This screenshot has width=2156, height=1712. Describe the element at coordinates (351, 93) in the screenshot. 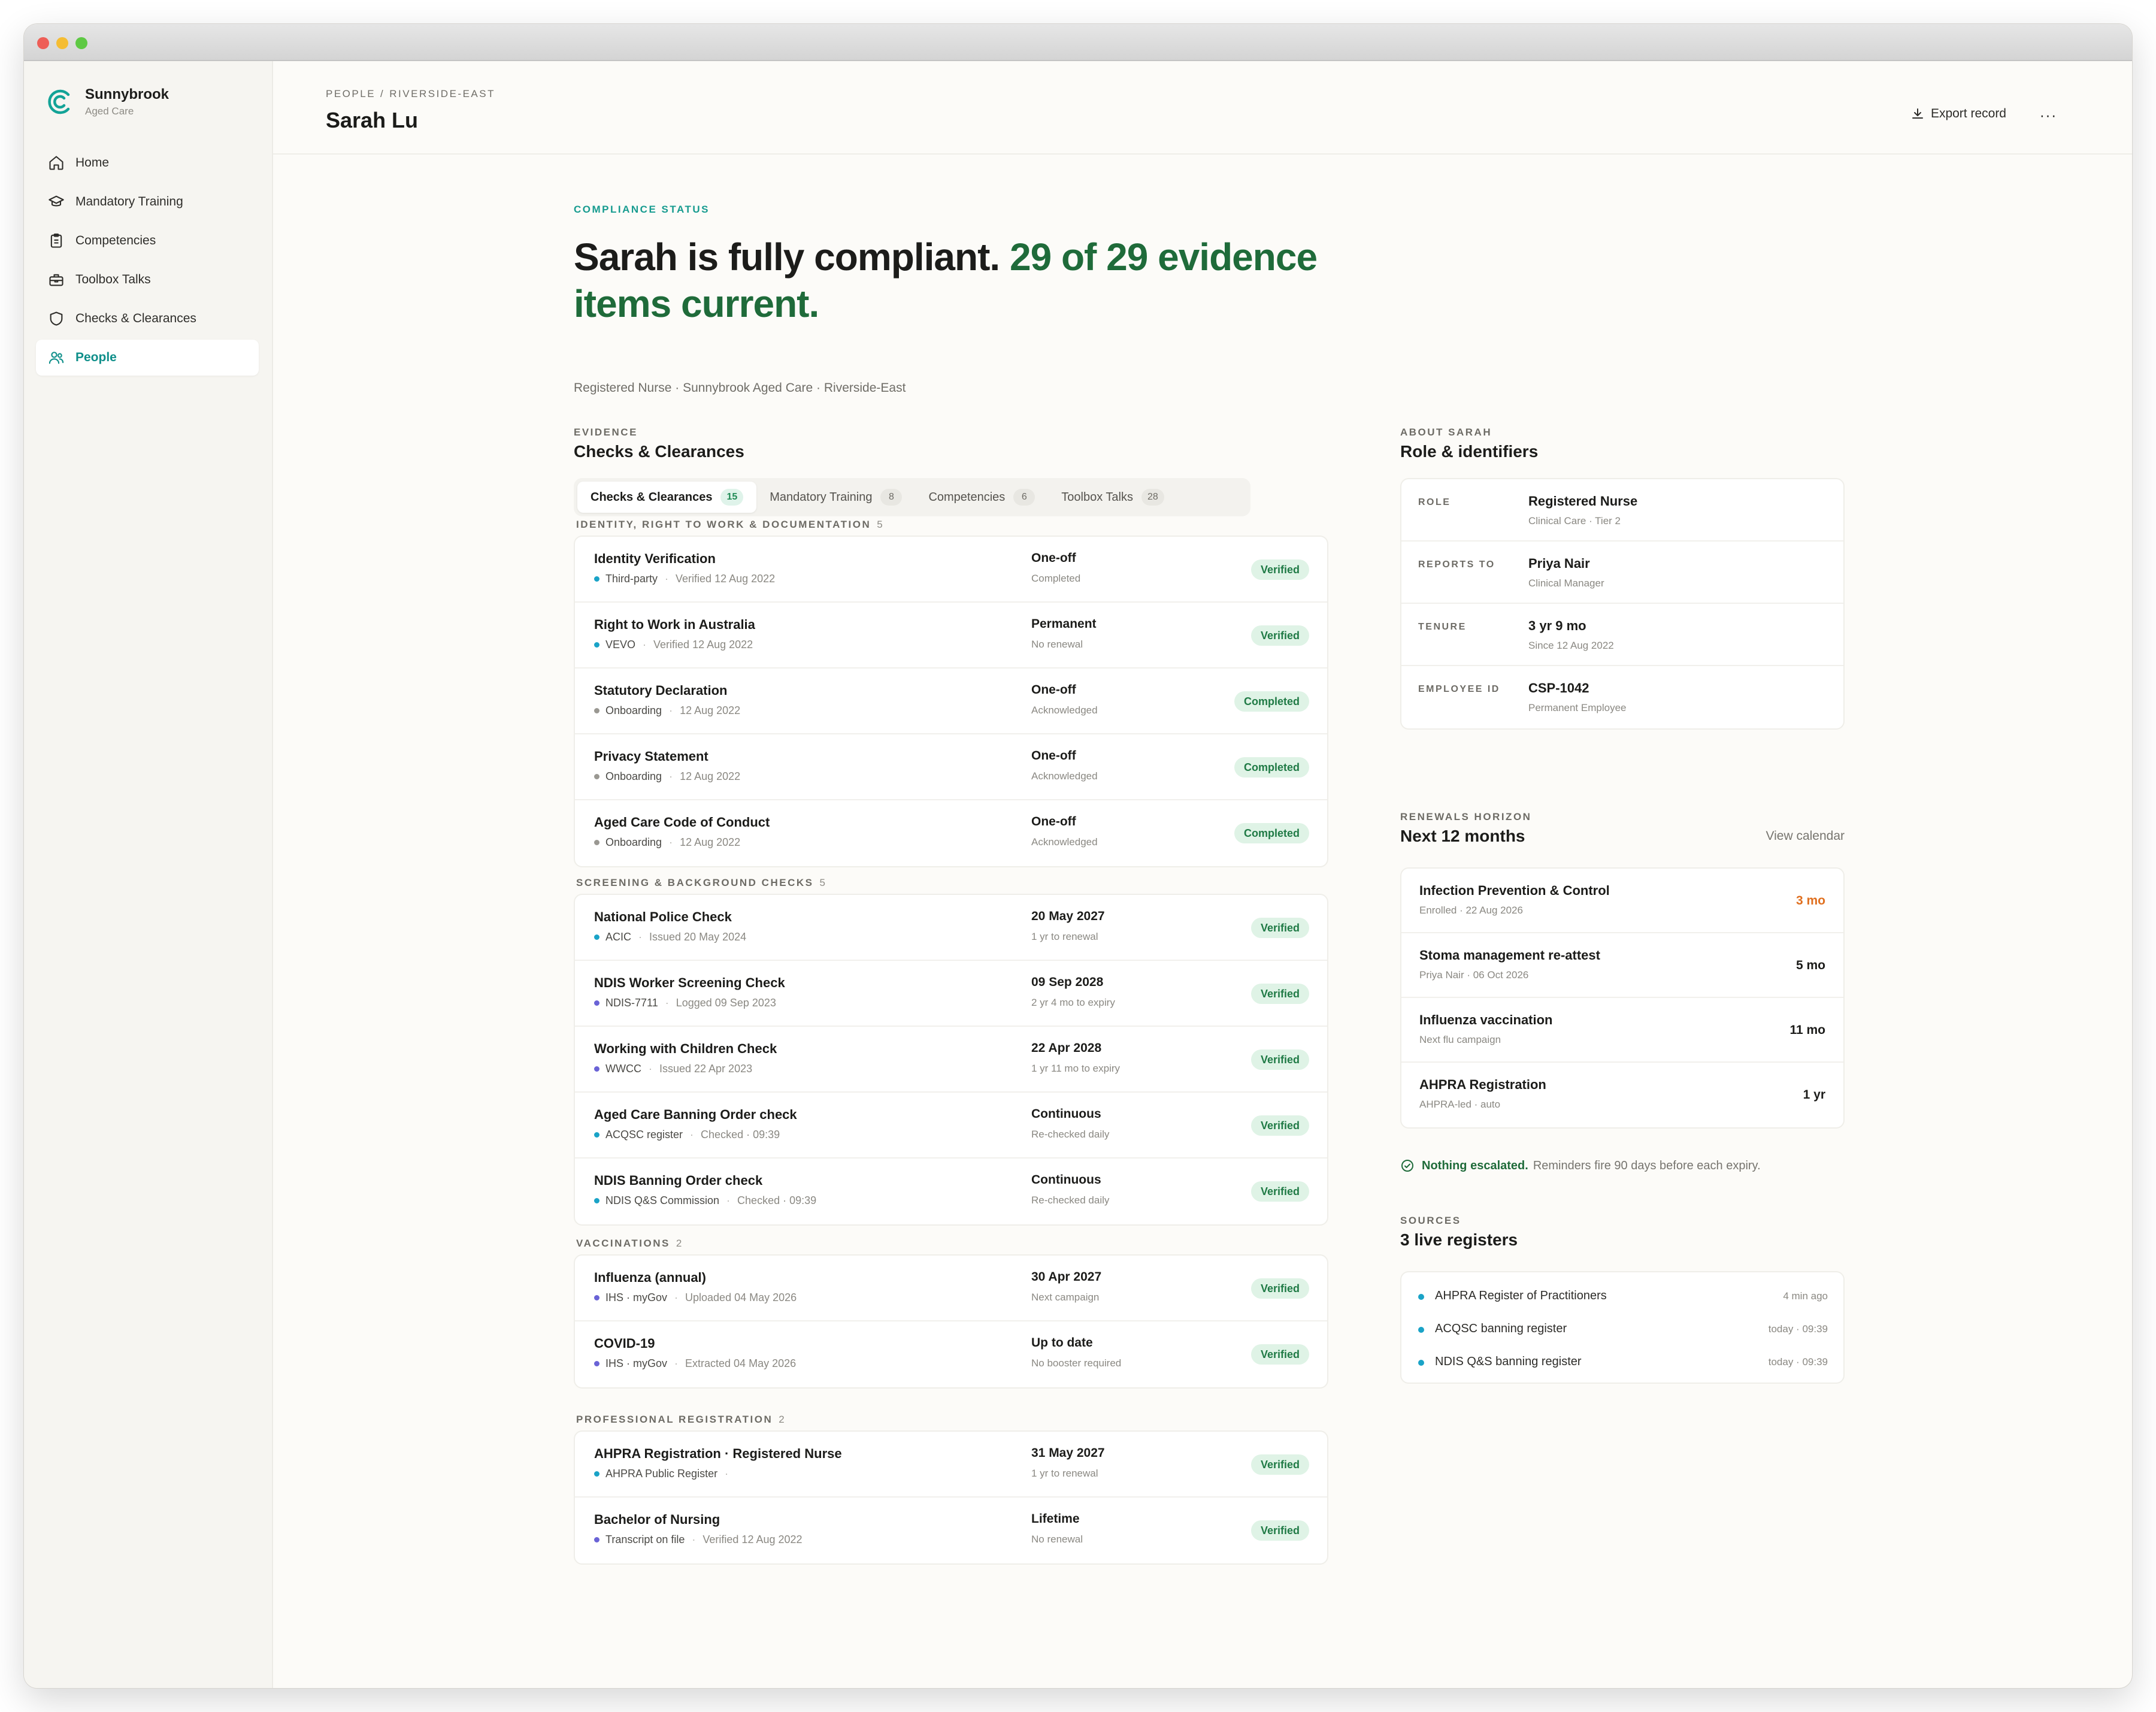

I see `breadcrumb-people: PEOPLE` at that location.